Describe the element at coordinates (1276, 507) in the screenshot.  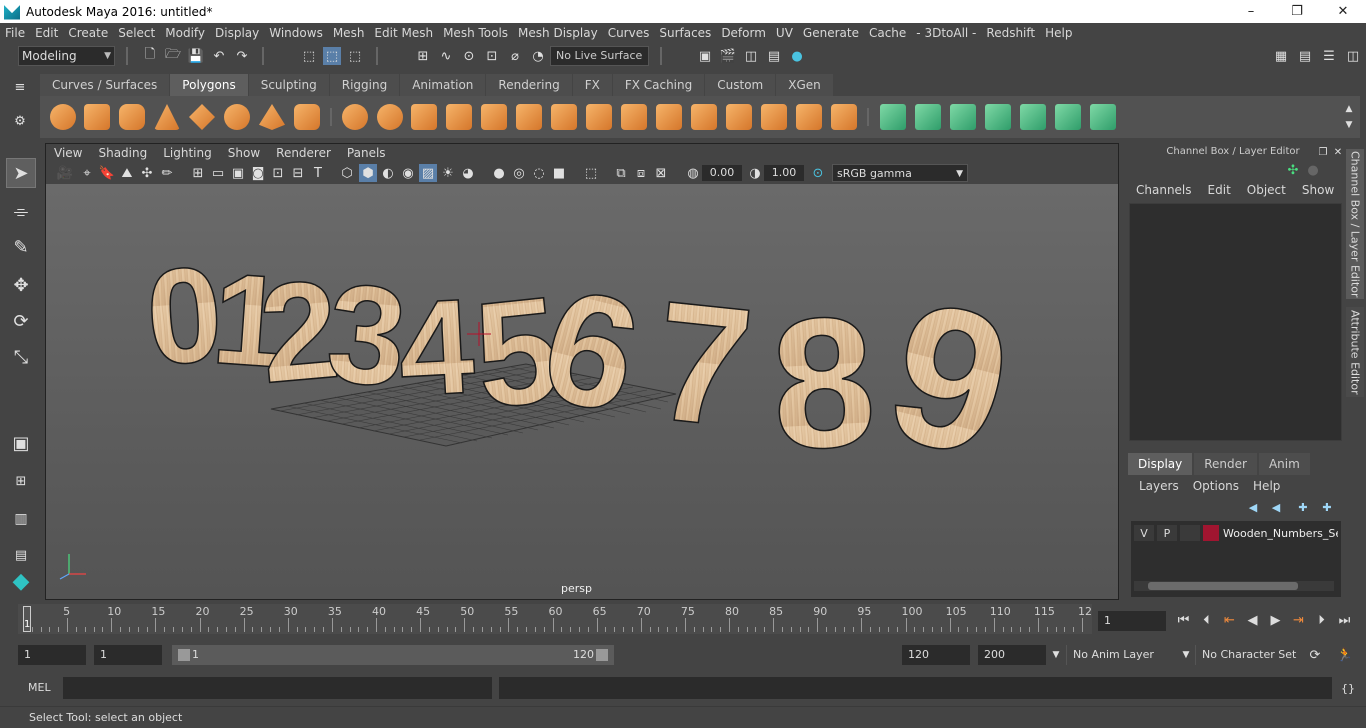
I see `move-layer-down-icon: ◀` at that location.